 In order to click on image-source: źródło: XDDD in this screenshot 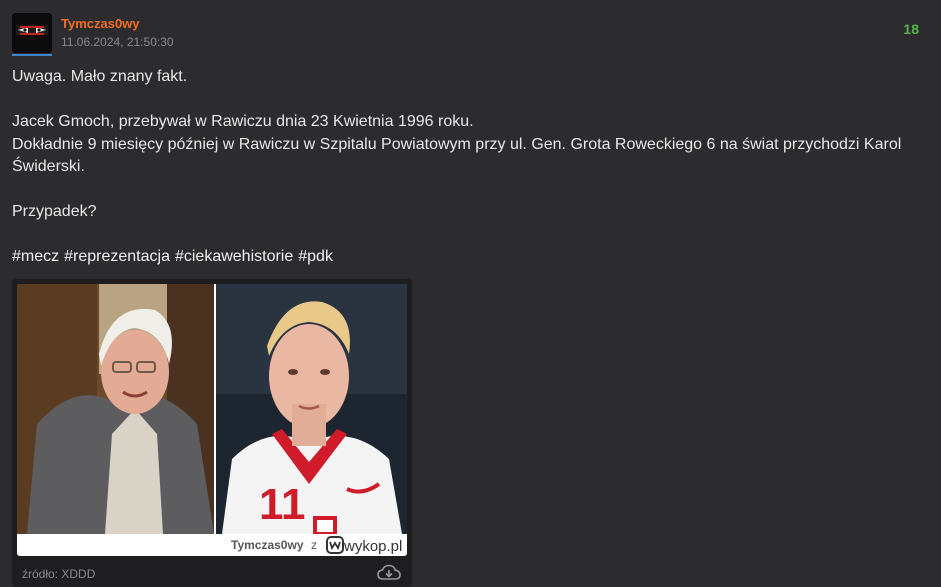, I will do `click(58, 574)`.